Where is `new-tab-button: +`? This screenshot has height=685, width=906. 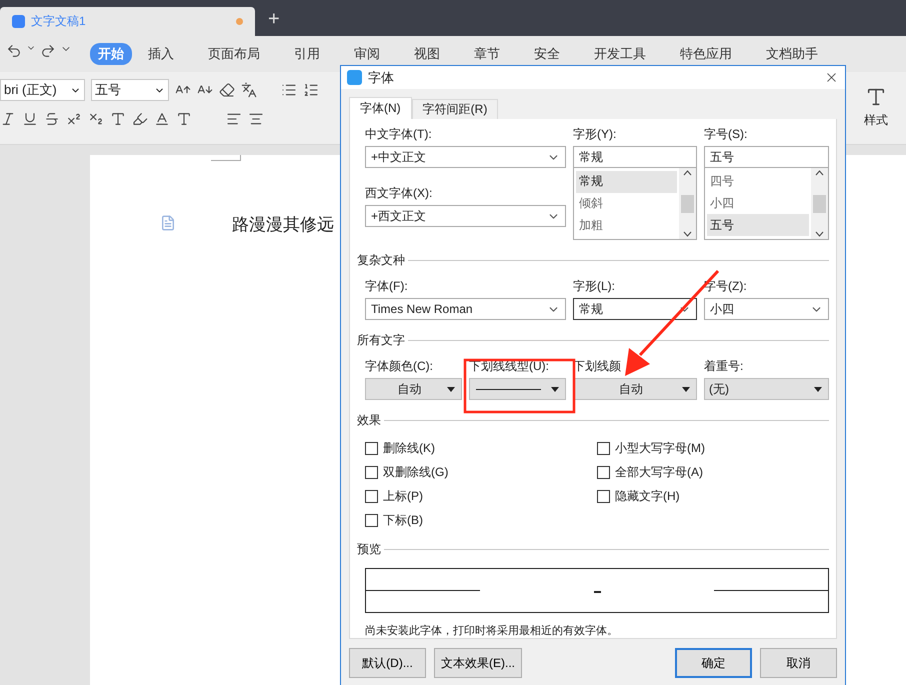 new-tab-button: + is located at coordinates (274, 19).